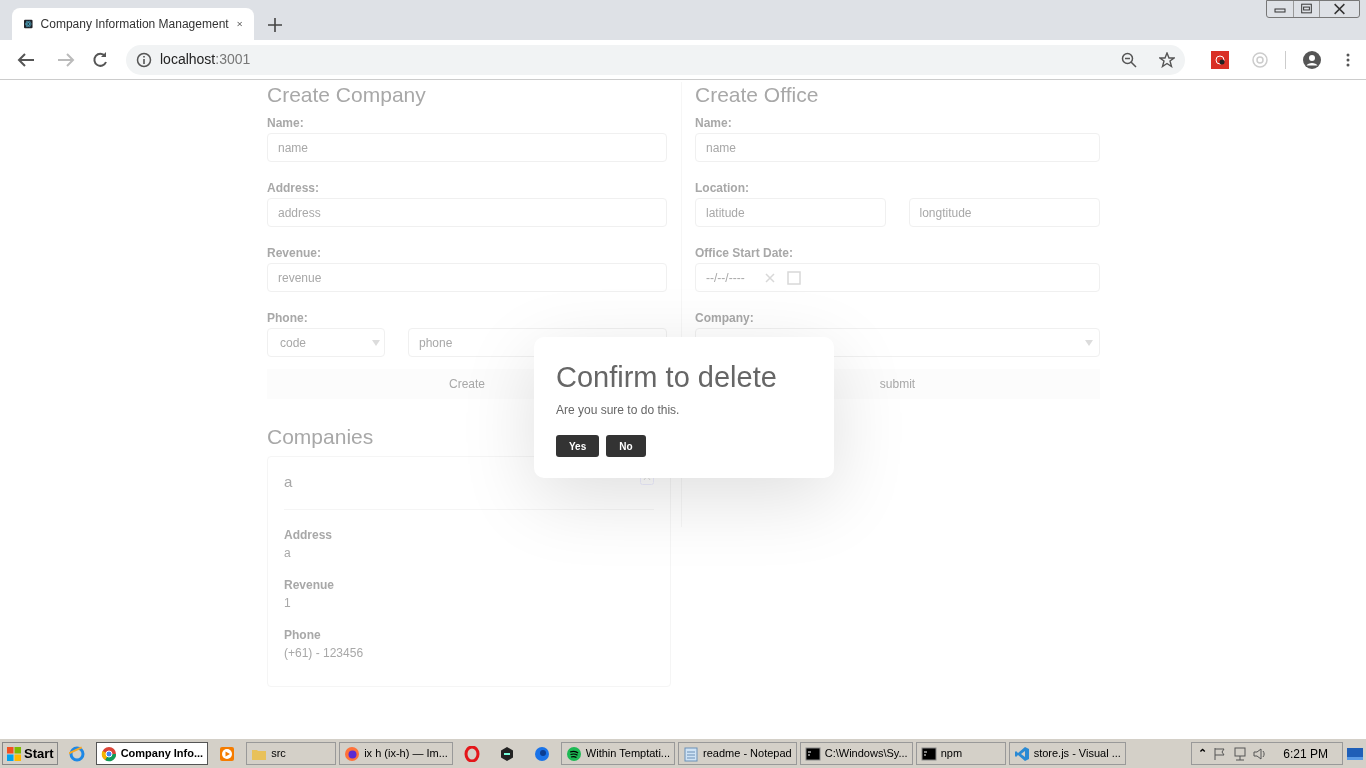 Image resolution: width=1366 pixels, height=768 pixels. I want to click on zoom-out-icon, so click(1129, 59).